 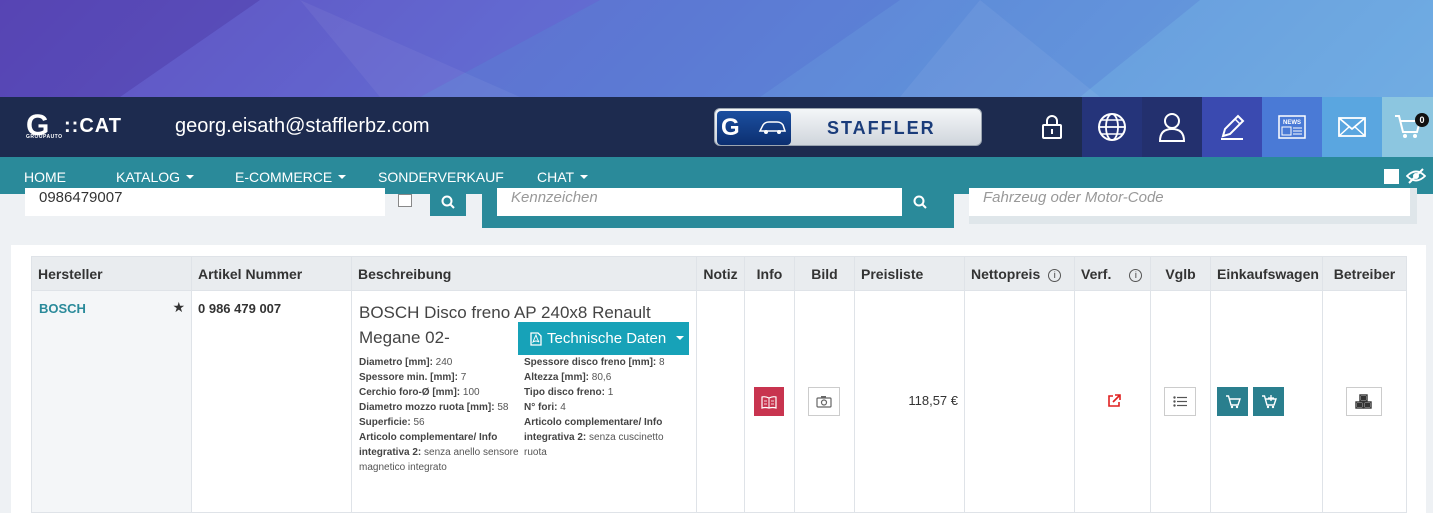 I want to click on add-to-cart-plus-button, so click(x=1268, y=401).